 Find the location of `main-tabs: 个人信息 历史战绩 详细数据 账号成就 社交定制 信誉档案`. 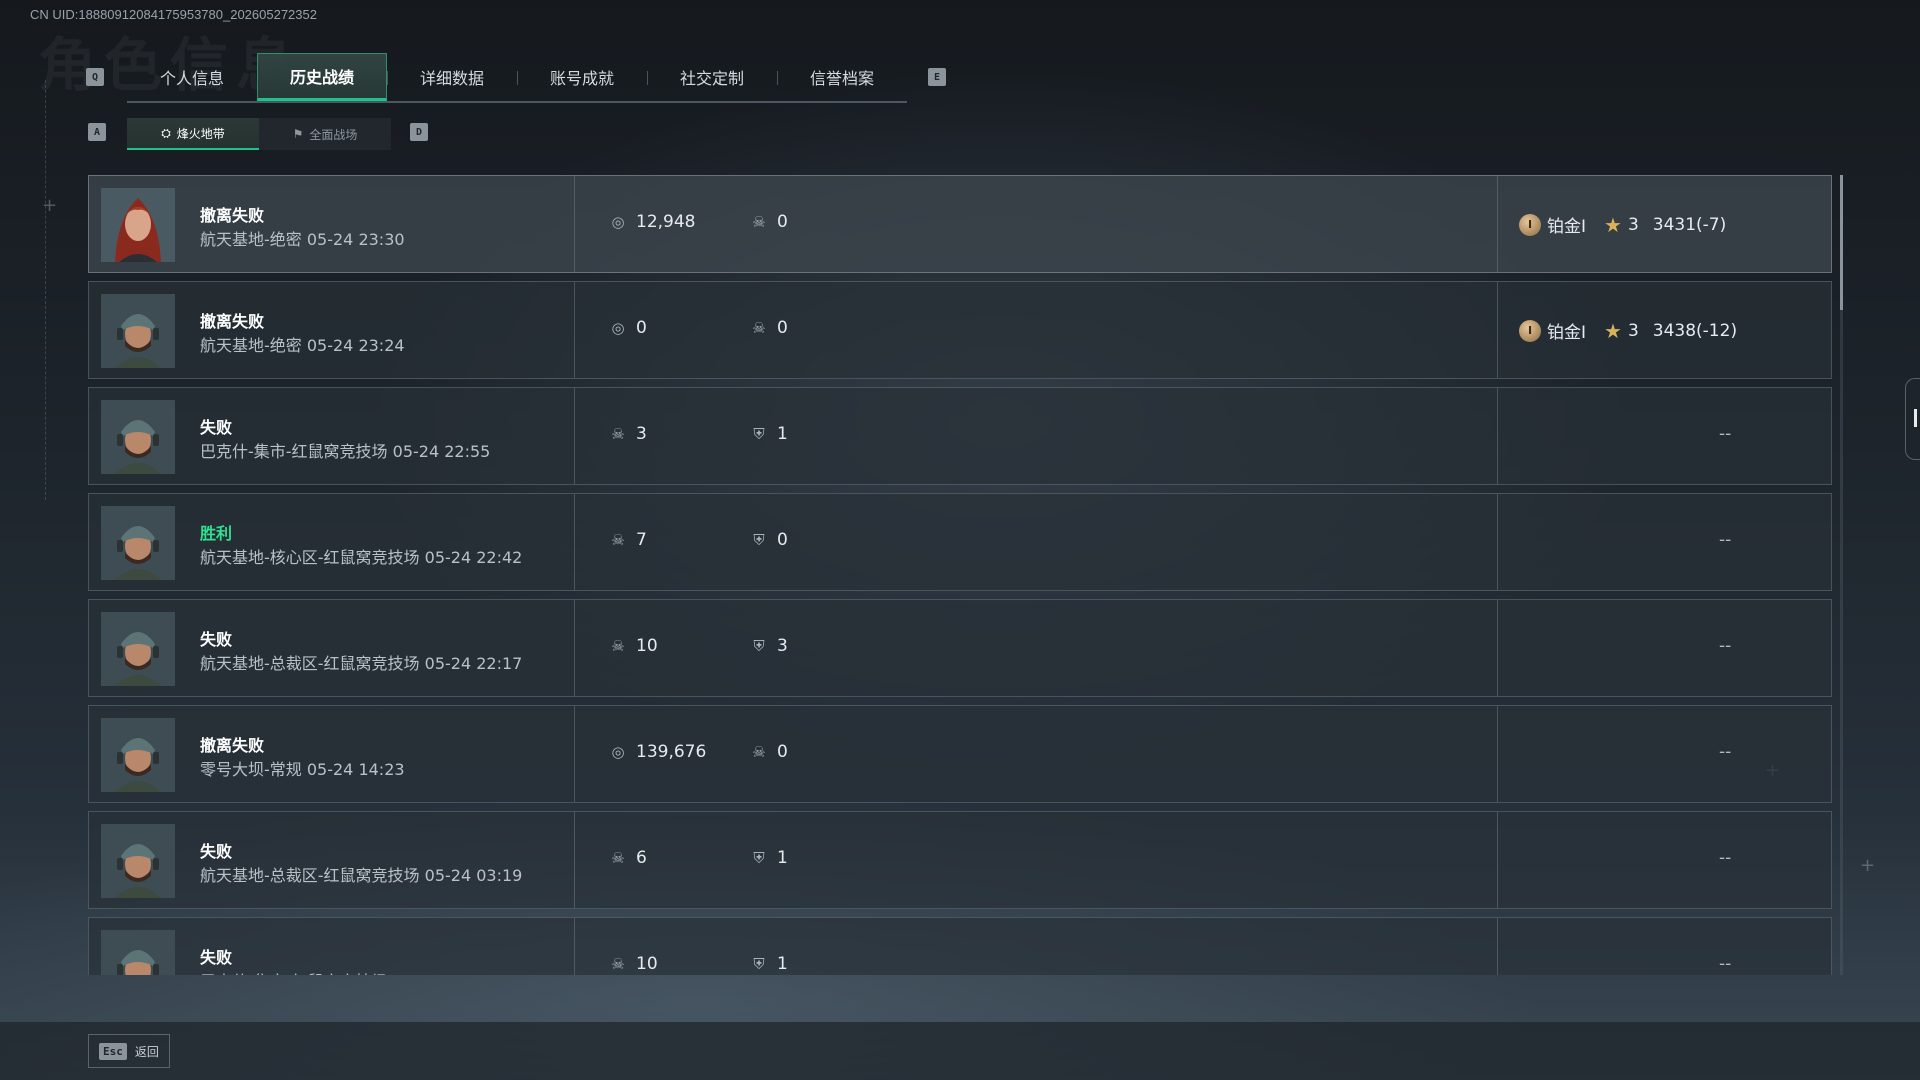

main-tabs: 个人信息 历史战绩 详细数据 账号成就 社交定制 信誉档案 is located at coordinates (517, 78).